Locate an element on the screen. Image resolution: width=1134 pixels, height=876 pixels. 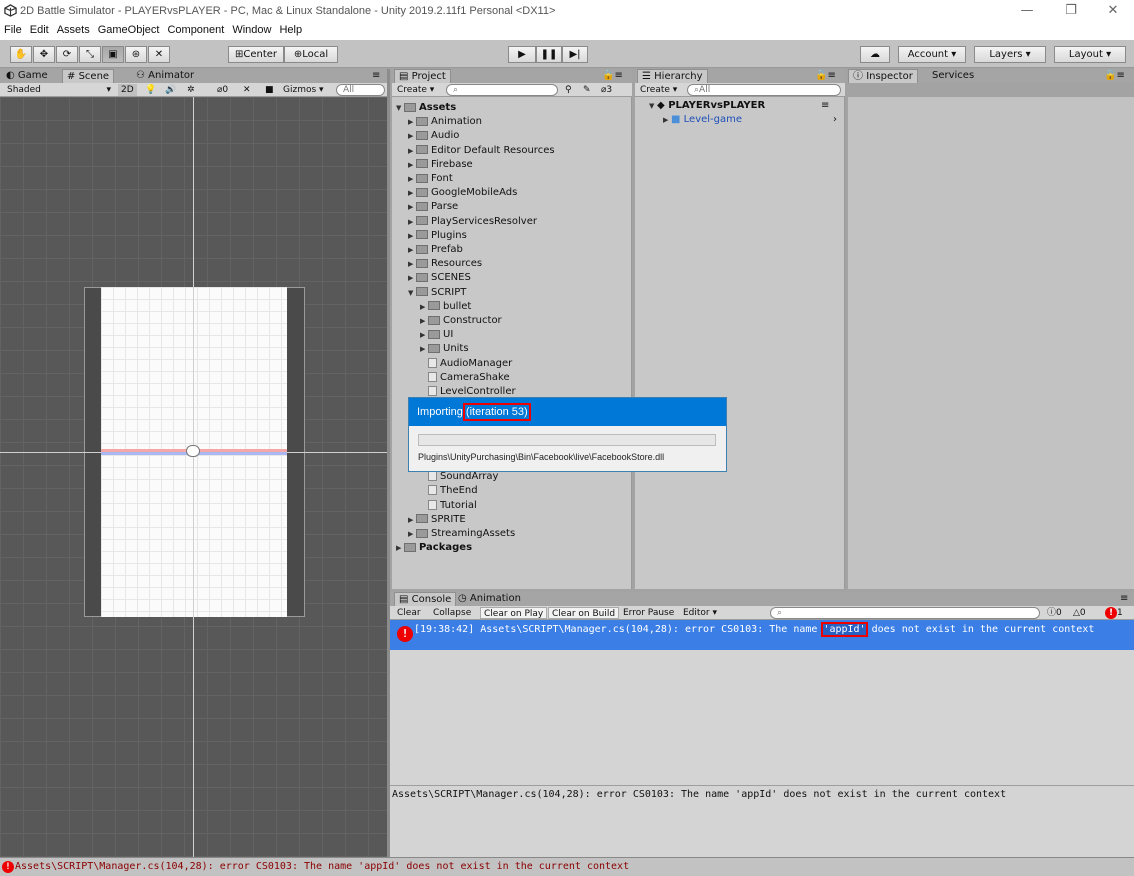
console-error-pause-toggle: Error Pause is located at coordinates (648, 613).